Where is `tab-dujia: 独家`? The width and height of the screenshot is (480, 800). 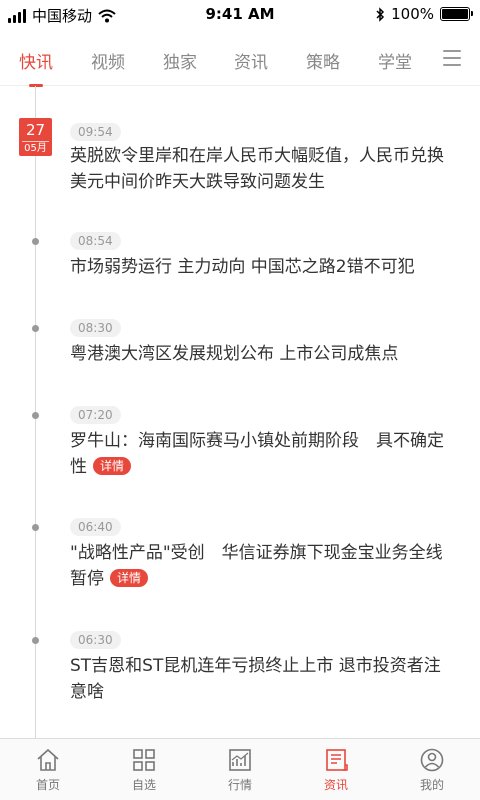 tab-dujia: 独家 is located at coordinates (180, 60).